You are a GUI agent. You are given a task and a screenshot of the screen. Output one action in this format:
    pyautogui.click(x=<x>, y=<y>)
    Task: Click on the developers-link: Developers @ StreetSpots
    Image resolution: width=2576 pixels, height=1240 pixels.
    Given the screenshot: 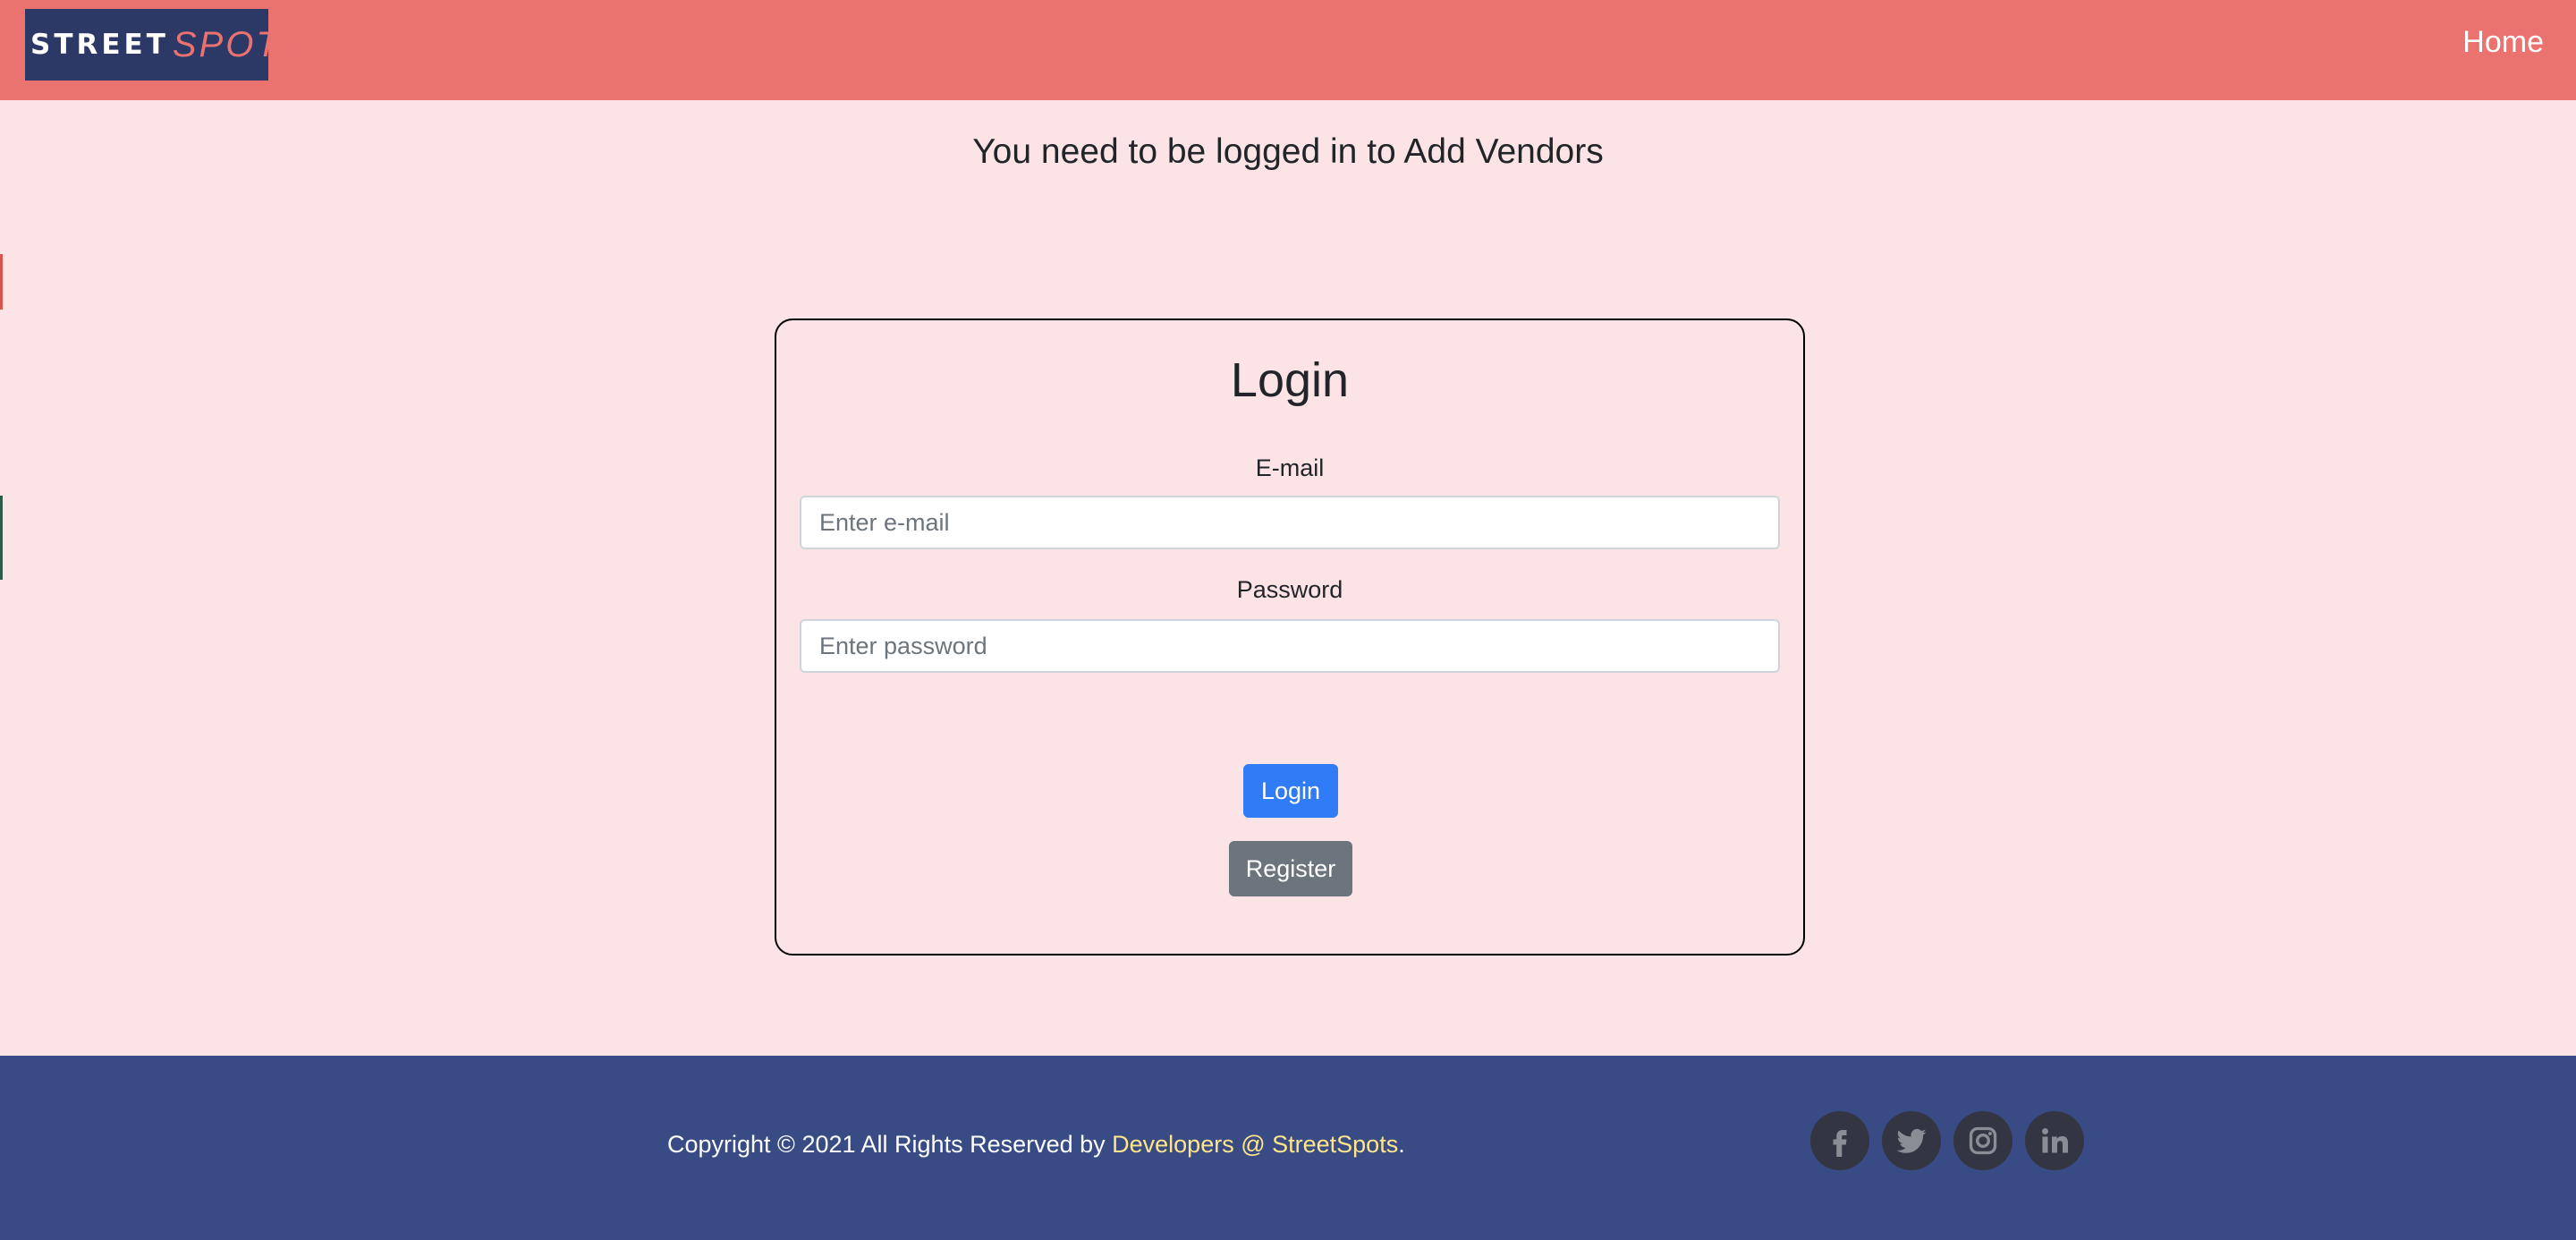 What is the action you would take?
    pyautogui.click(x=1255, y=1144)
    